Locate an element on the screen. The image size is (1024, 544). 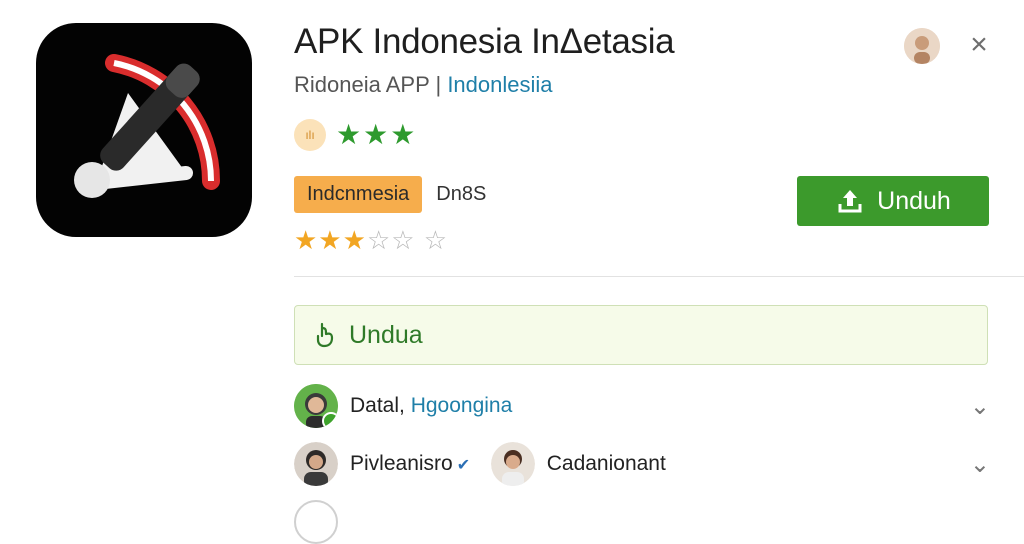
close-icon: × is located at coordinates (979, 45).